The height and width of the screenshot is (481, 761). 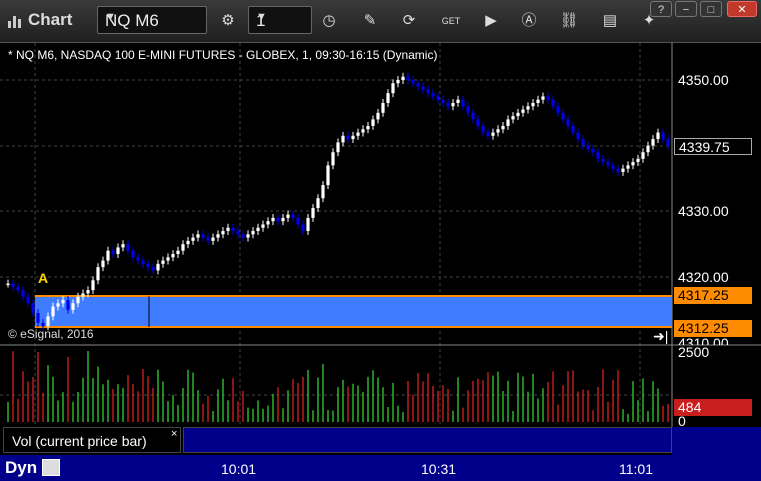 I want to click on interval-combo: 1 ▼, so click(x=280, y=20).